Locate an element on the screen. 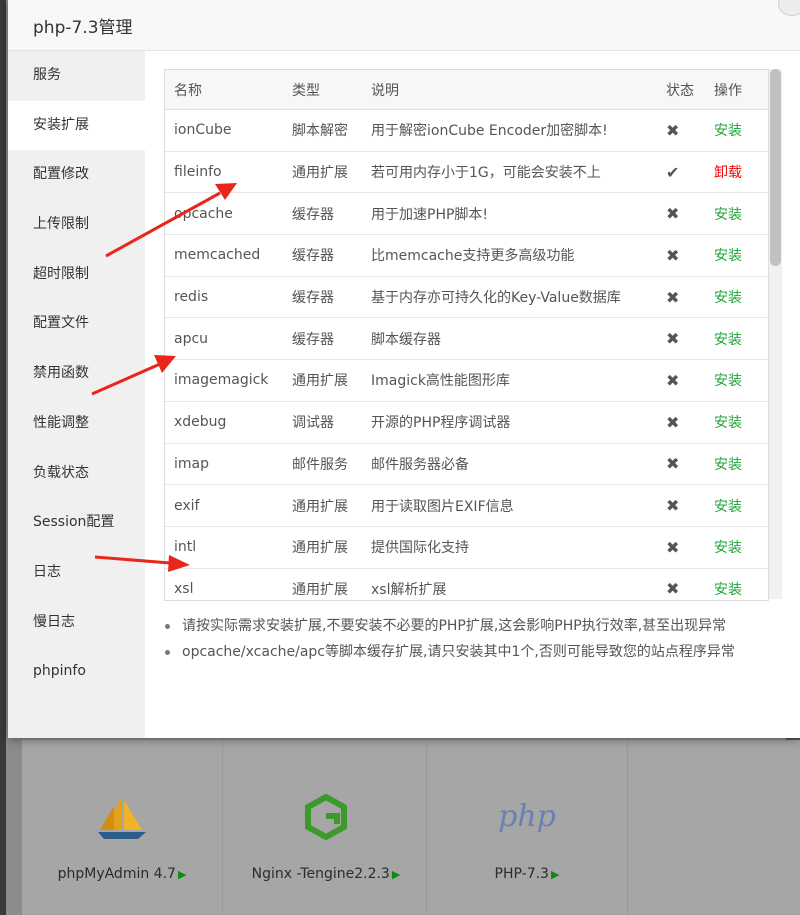  table-row: intl 通用扩展 提供国际化支持 ✖ 安装 is located at coordinates (466, 547).